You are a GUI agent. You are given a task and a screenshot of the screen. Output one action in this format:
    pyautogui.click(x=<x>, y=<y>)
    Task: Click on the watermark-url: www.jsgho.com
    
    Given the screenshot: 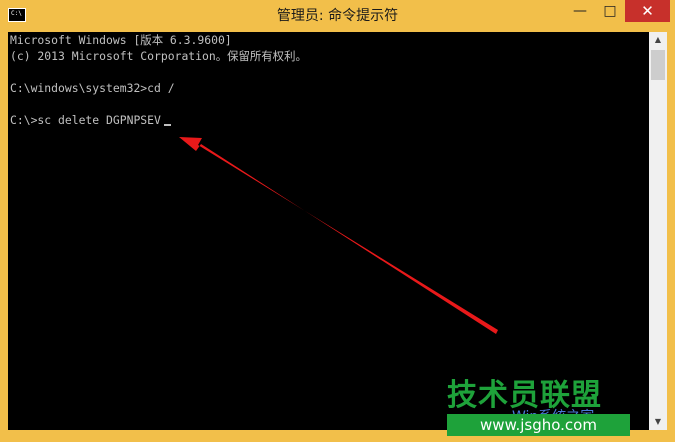 What is the action you would take?
    pyautogui.click(x=538, y=425)
    